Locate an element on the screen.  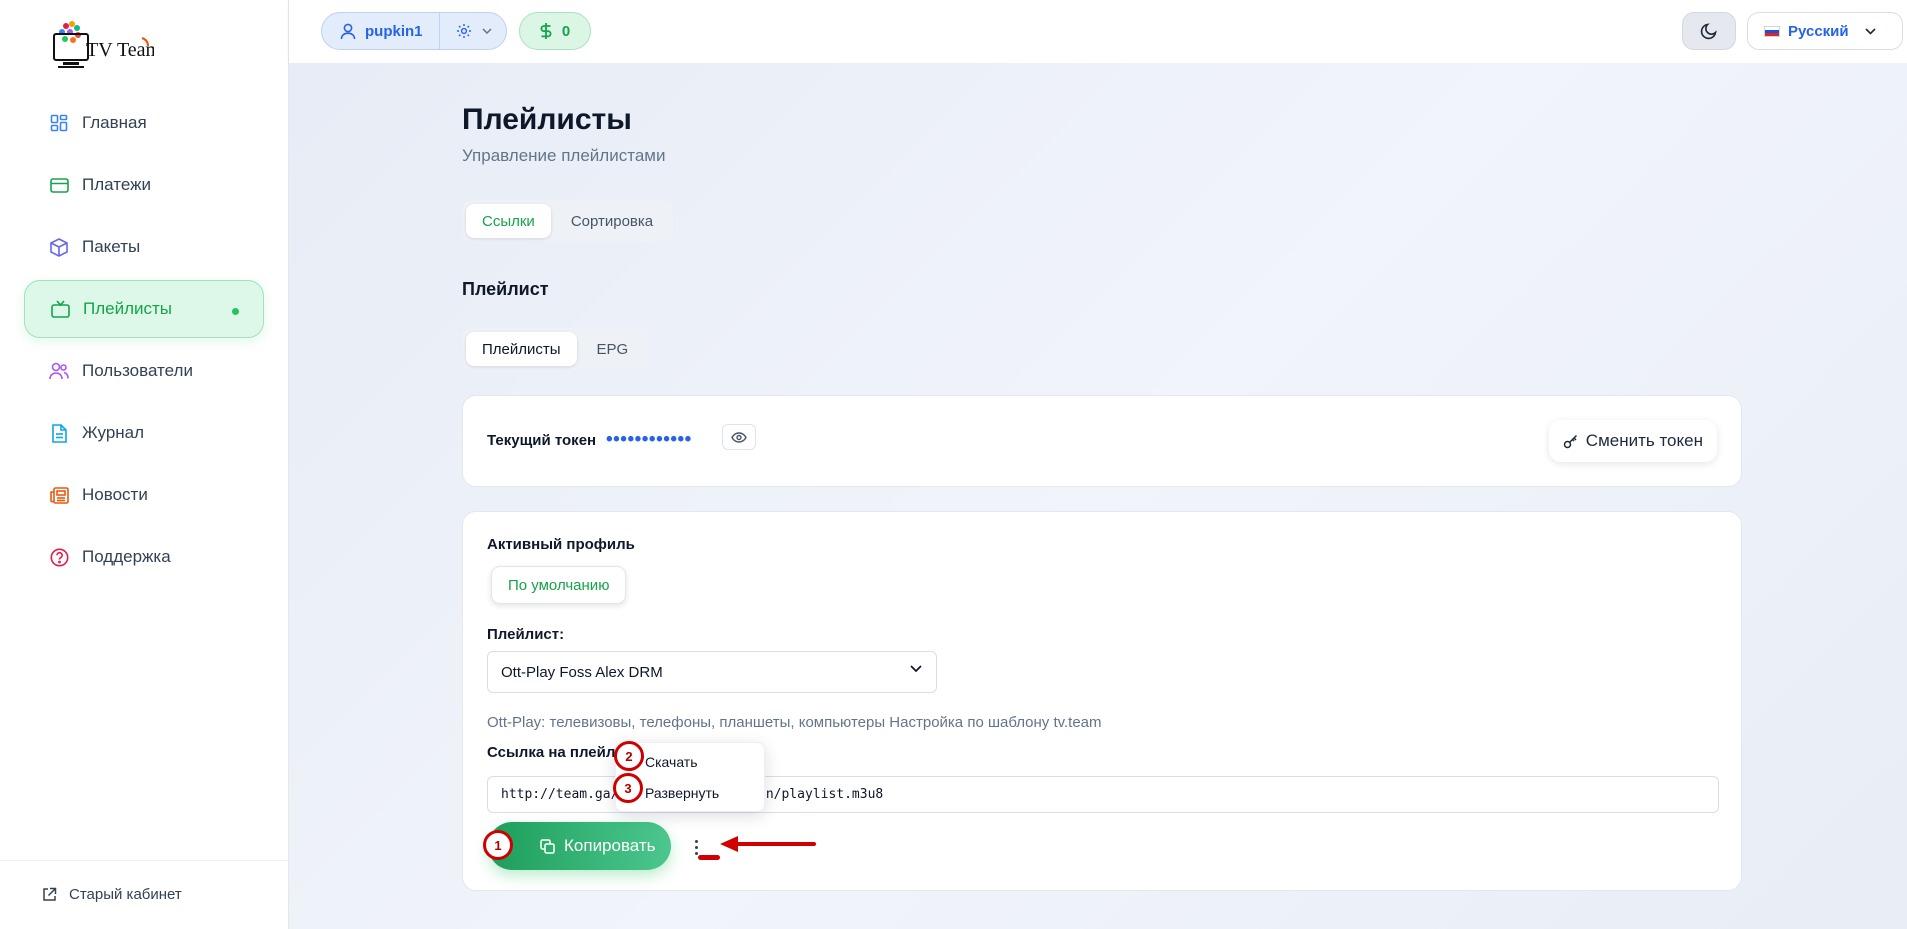
sidebar-item-journal: Журнал is located at coordinates (144, 433).